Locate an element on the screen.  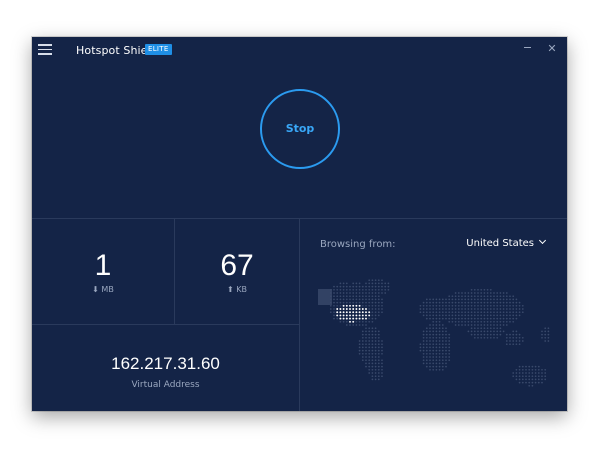
chevron-down-icon is located at coordinates (542, 240).